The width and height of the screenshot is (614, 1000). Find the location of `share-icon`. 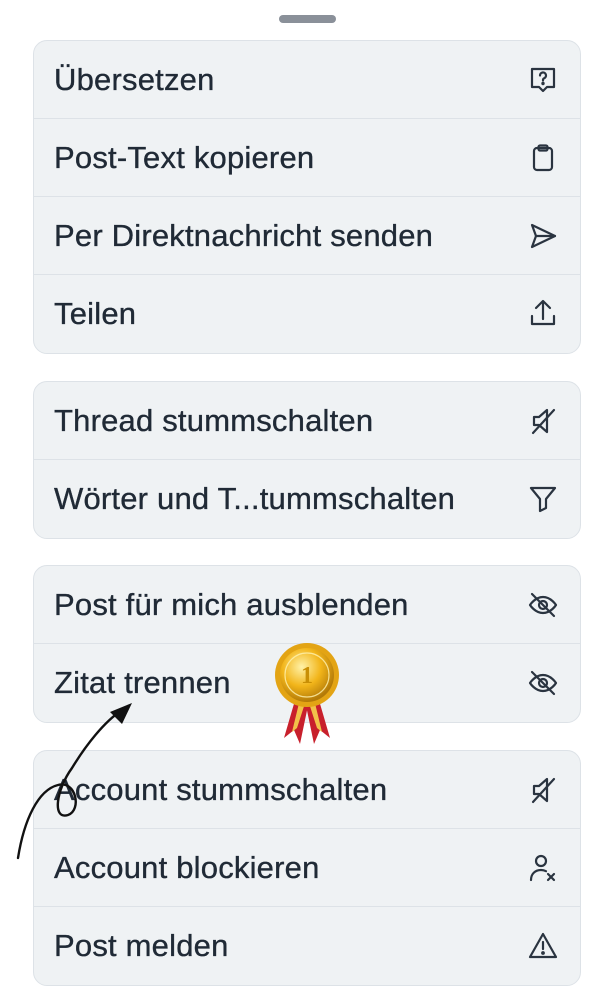

share-icon is located at coordinates (543, 314).